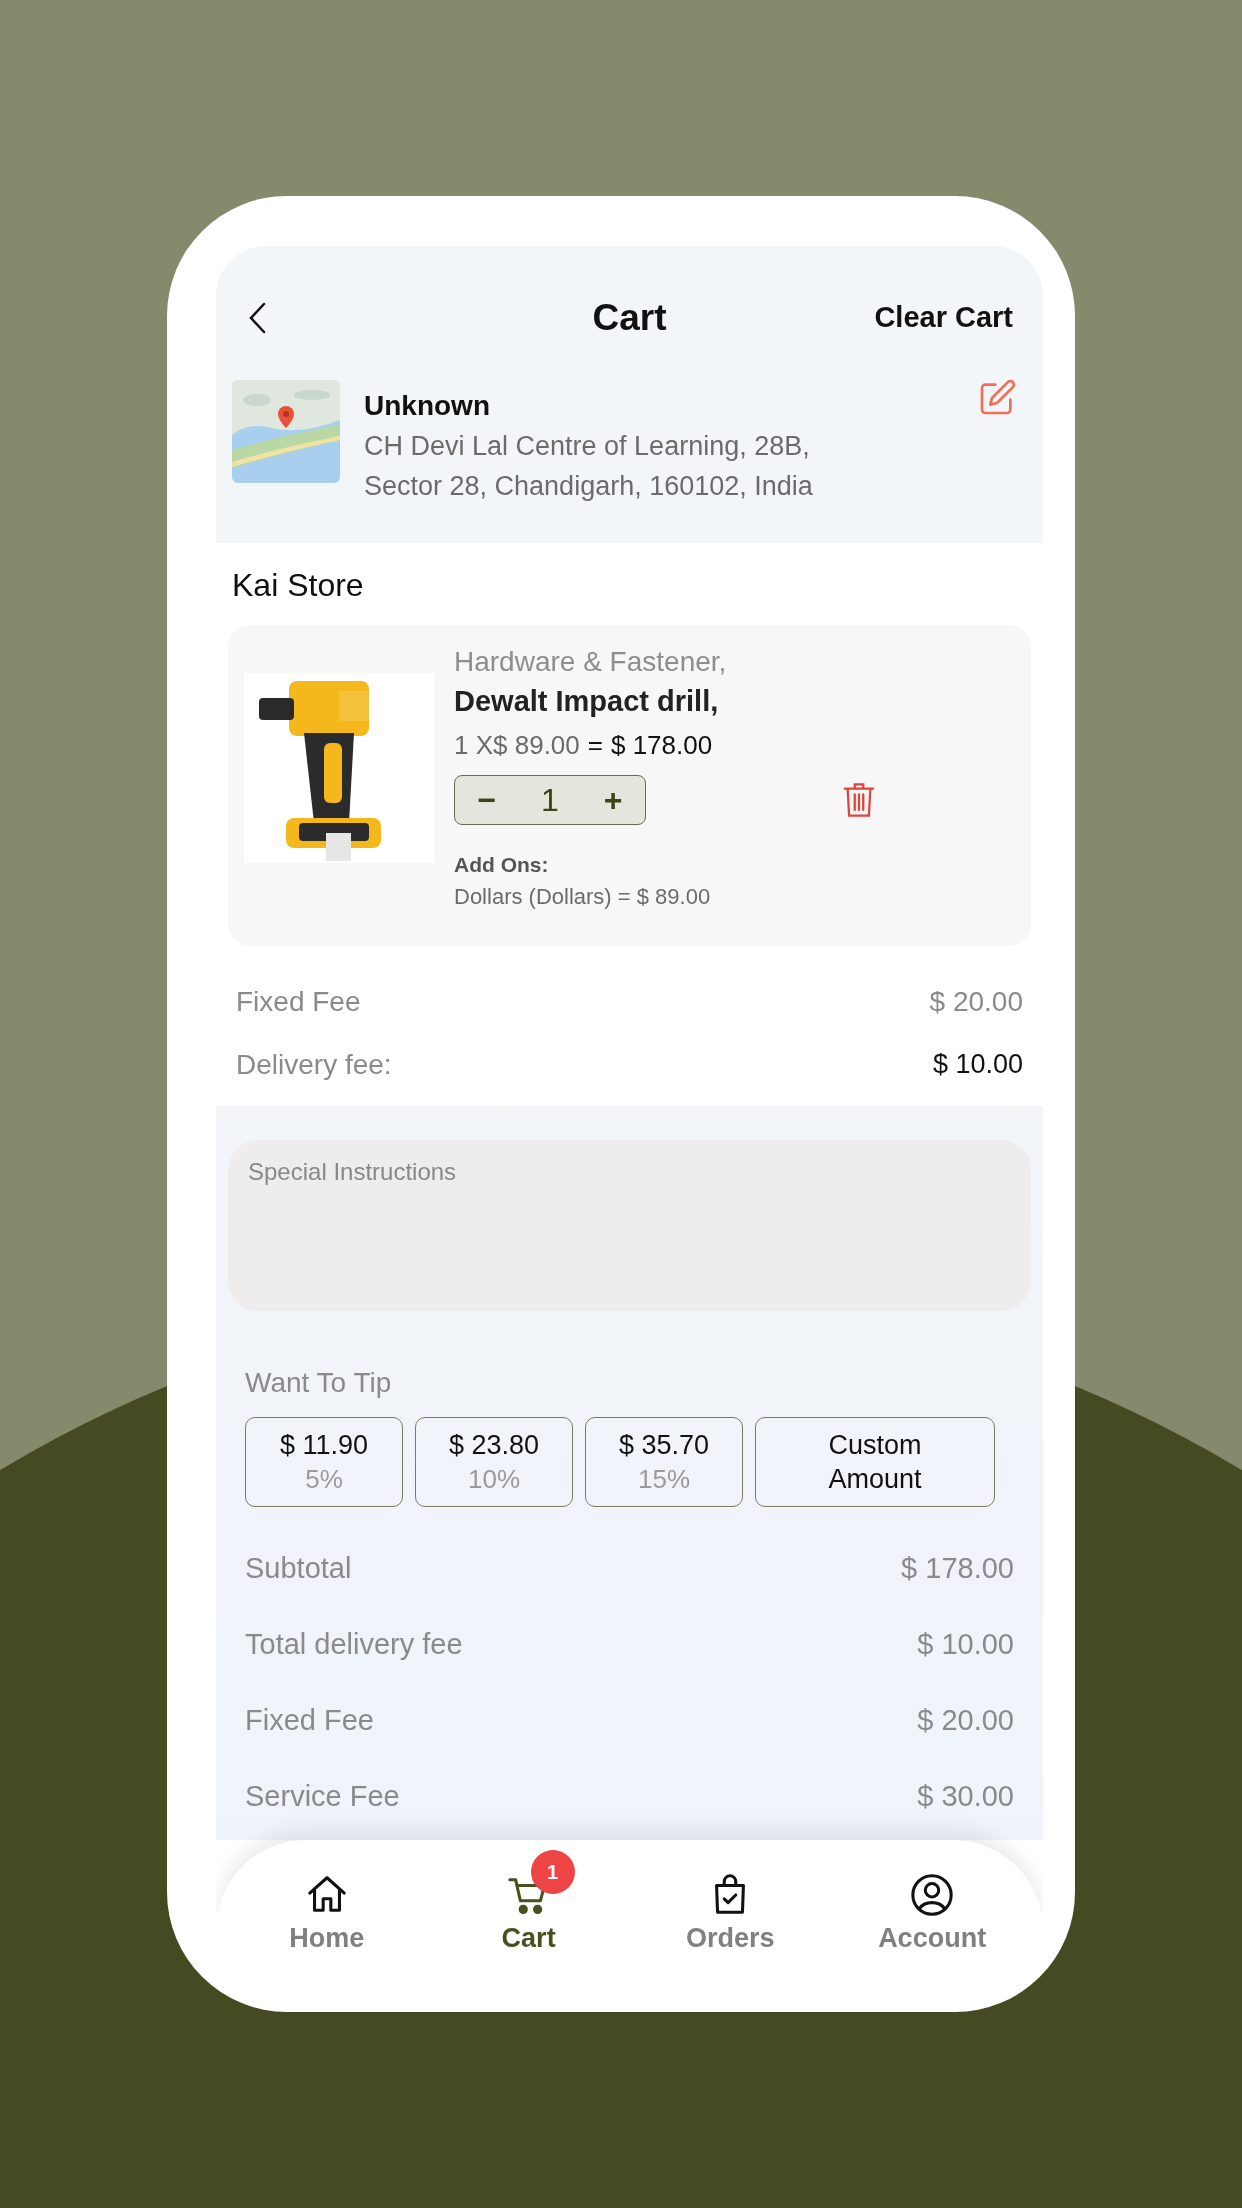 Image resolution: width=1242 pixels, height=2208 pixels. I want to click on quantity-value: 1, so click(550, 800).